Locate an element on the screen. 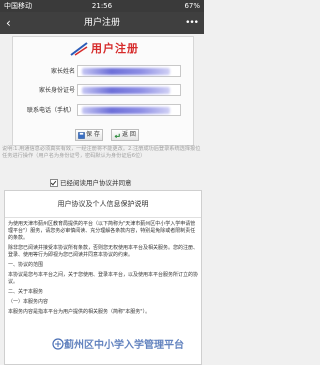 This screenshot has width=320, height=365. watermark-text: 蓟州区中小学入学管理平台 is located at coordinates (124, 345).